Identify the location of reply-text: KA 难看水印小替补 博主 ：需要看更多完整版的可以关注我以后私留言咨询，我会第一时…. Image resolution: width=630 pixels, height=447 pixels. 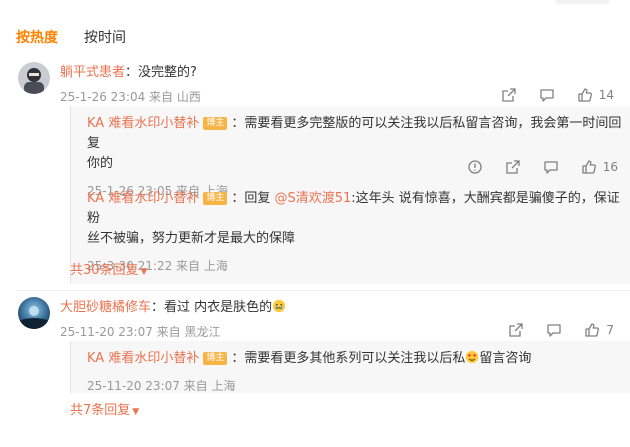
(354, 134).